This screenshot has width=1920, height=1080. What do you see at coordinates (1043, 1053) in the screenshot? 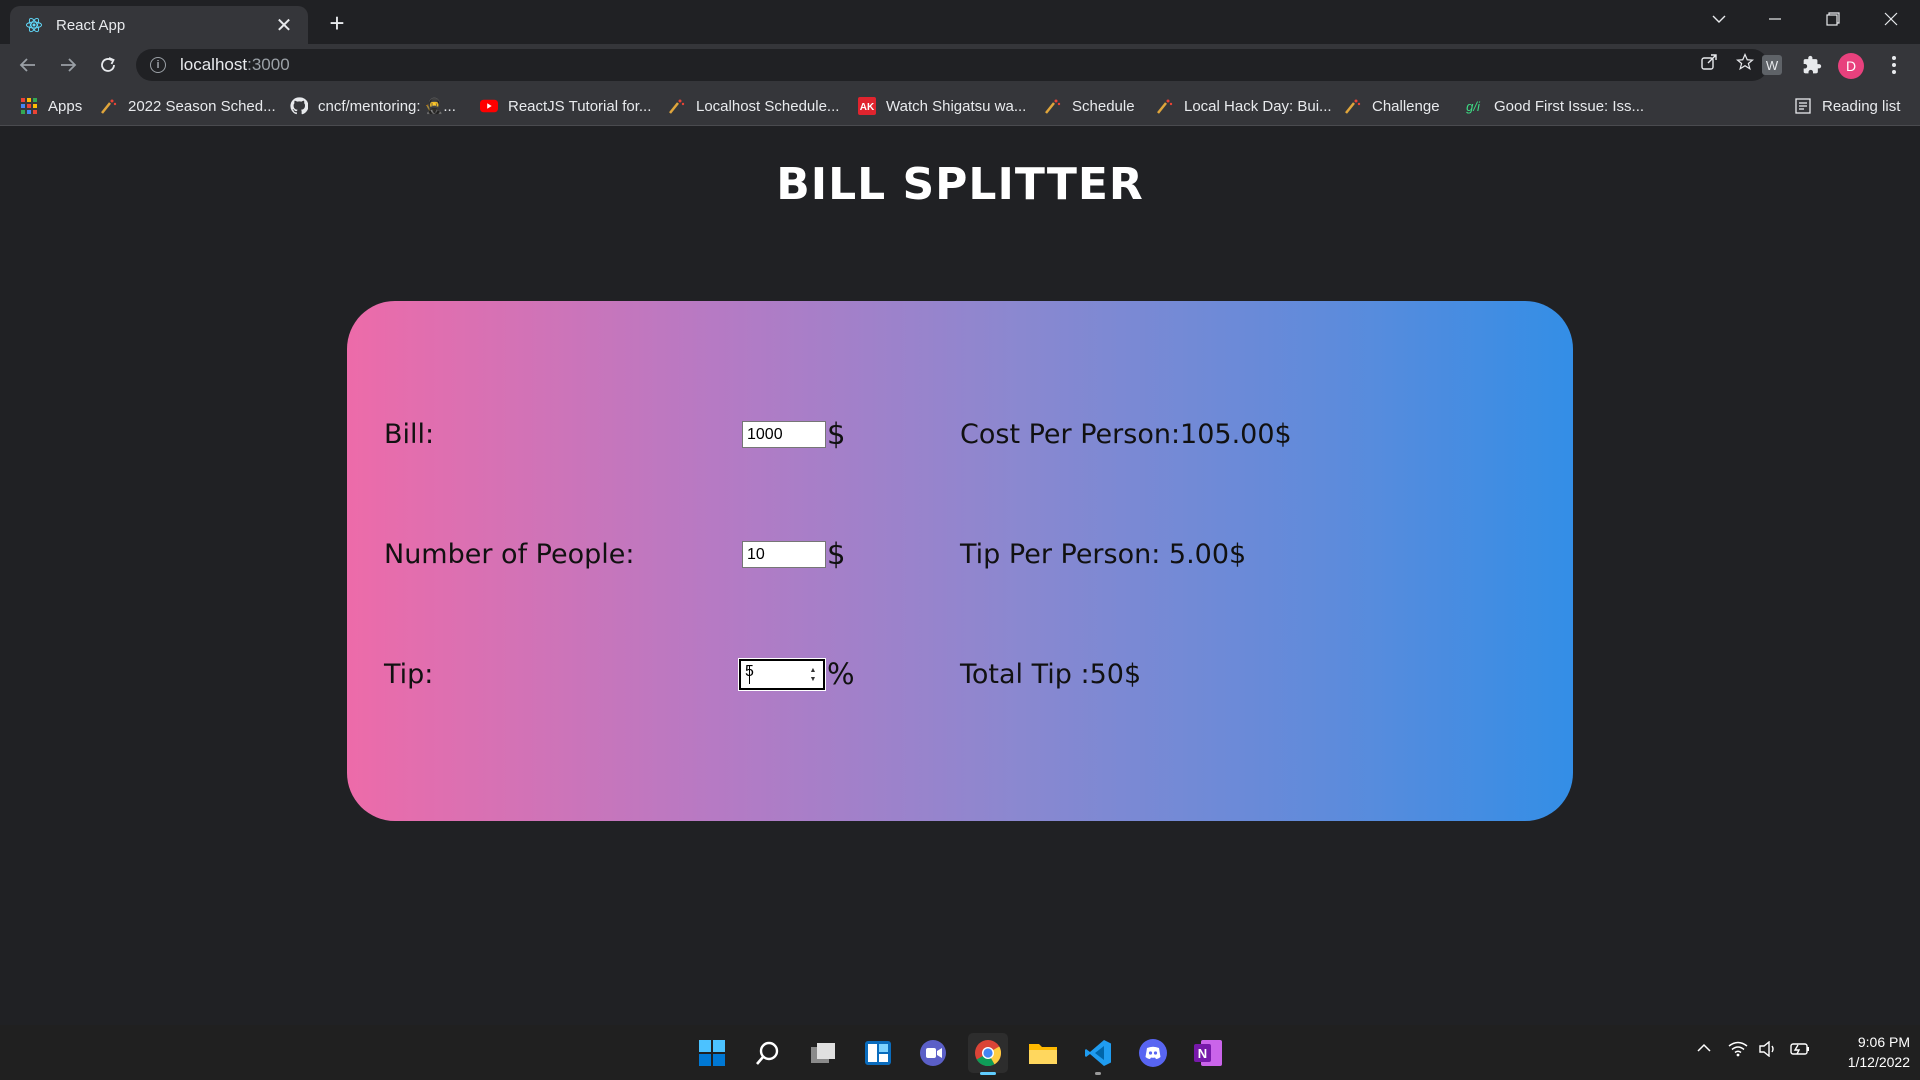
I see `file-explorer-icon` at bounding box center [1043, 1053].